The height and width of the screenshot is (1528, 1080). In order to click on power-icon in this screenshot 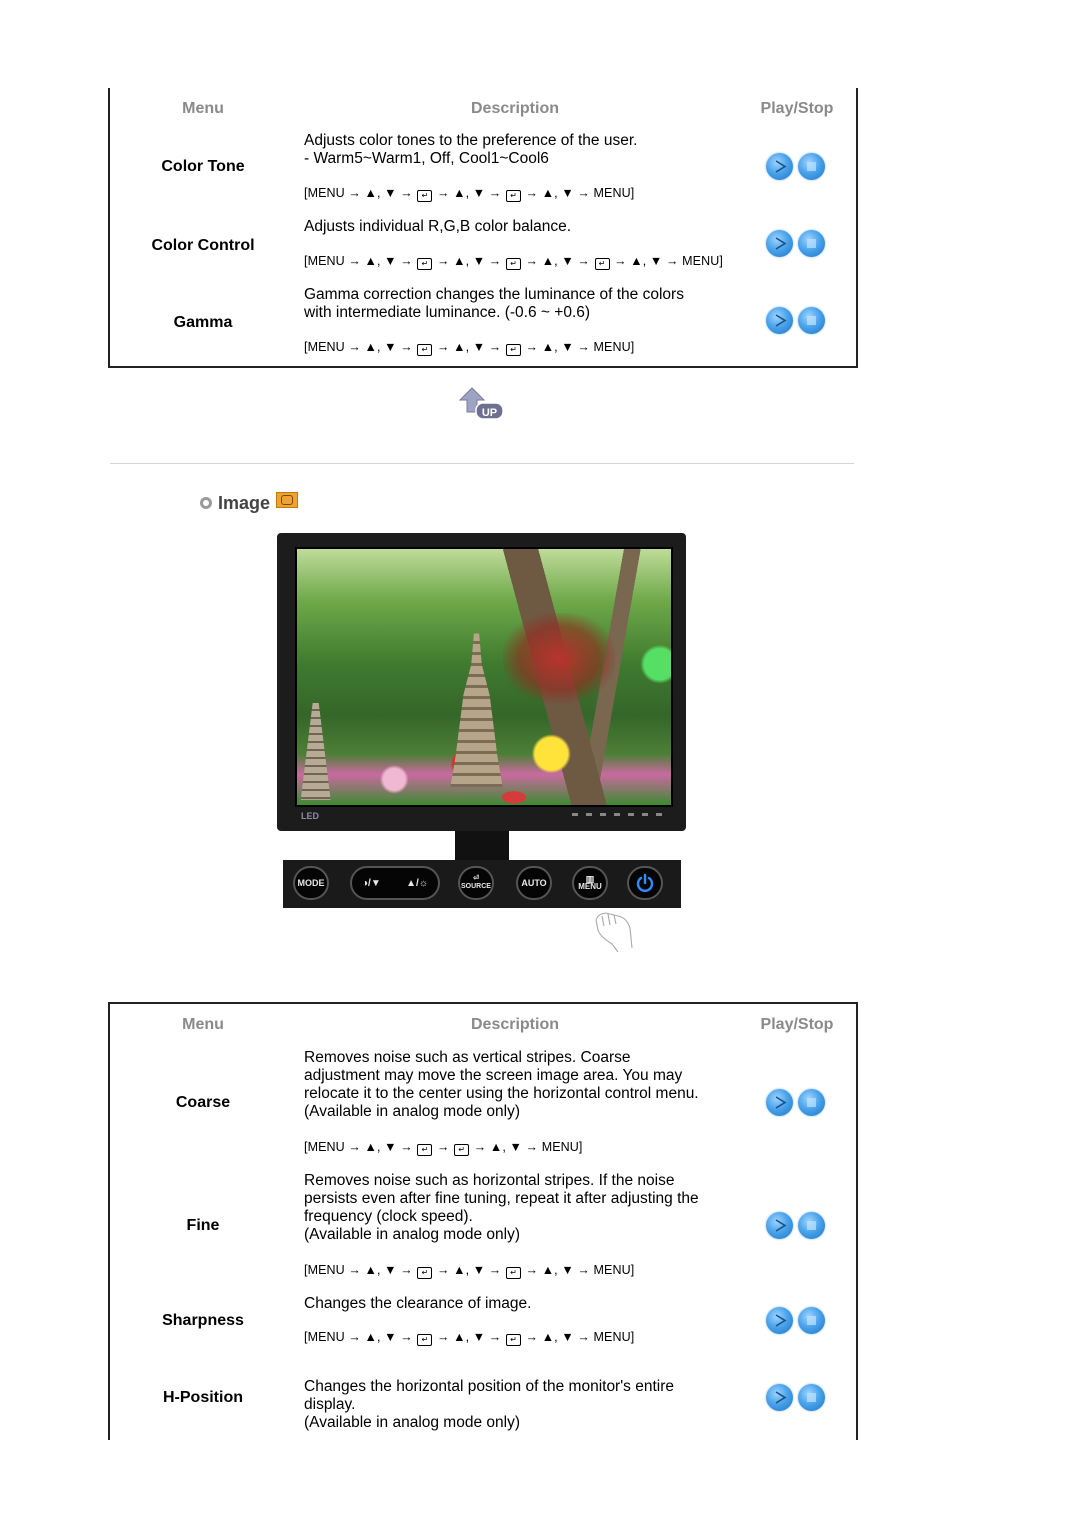, I will do `click(645, 882)`.